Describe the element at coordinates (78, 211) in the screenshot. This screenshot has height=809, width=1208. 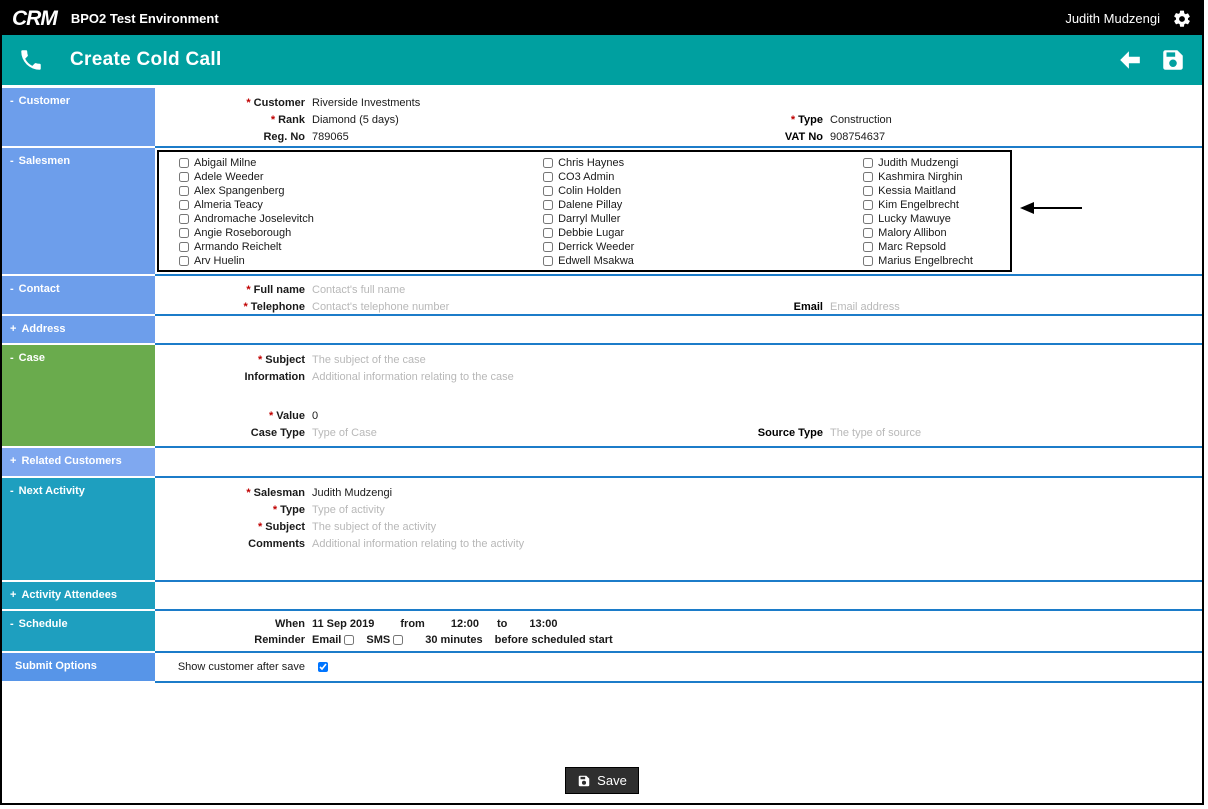
I see `sidebar-section-salesmen: - Salesmen` at that location.